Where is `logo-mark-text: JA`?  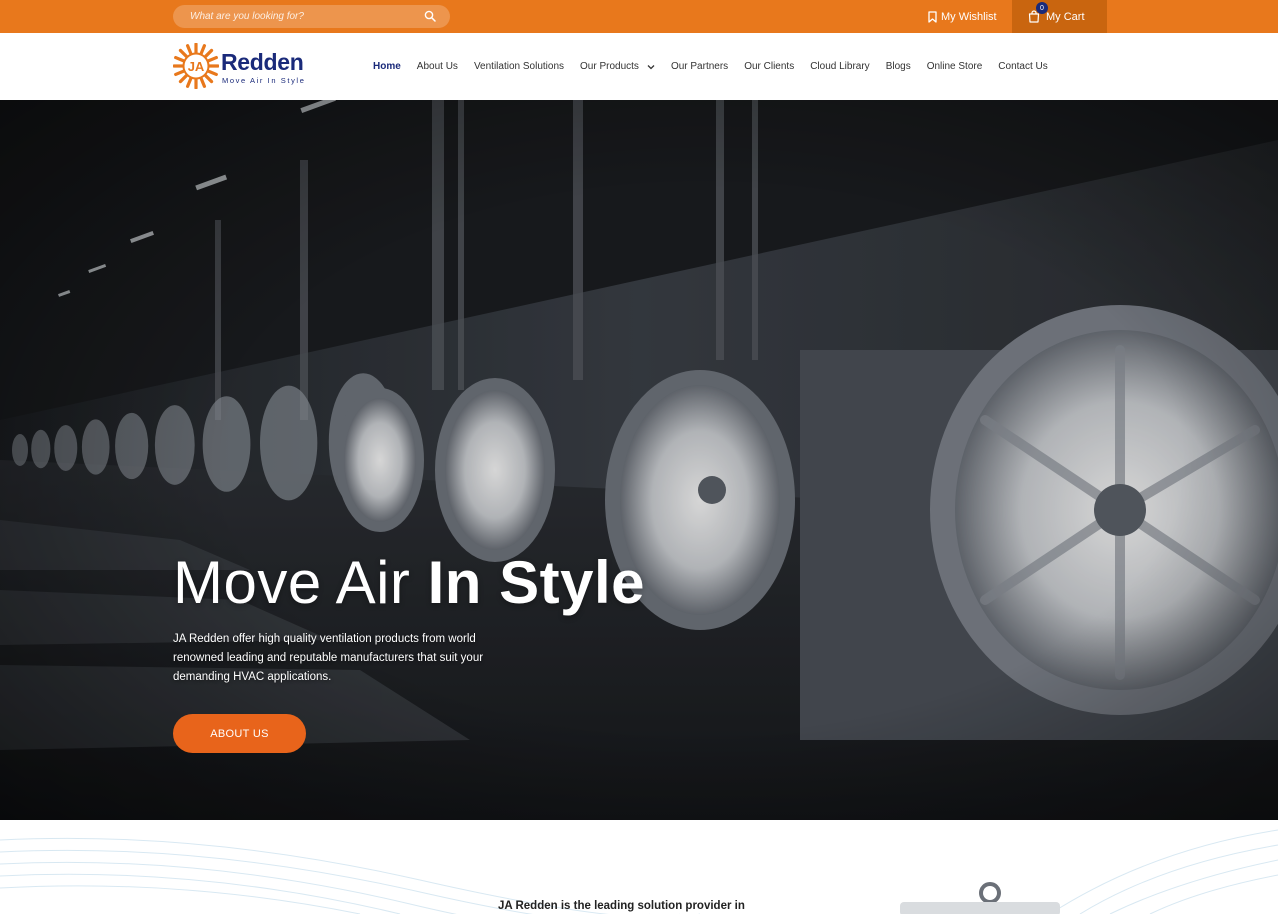 logo-mark-text: JA is located at coordinates (196, 66).